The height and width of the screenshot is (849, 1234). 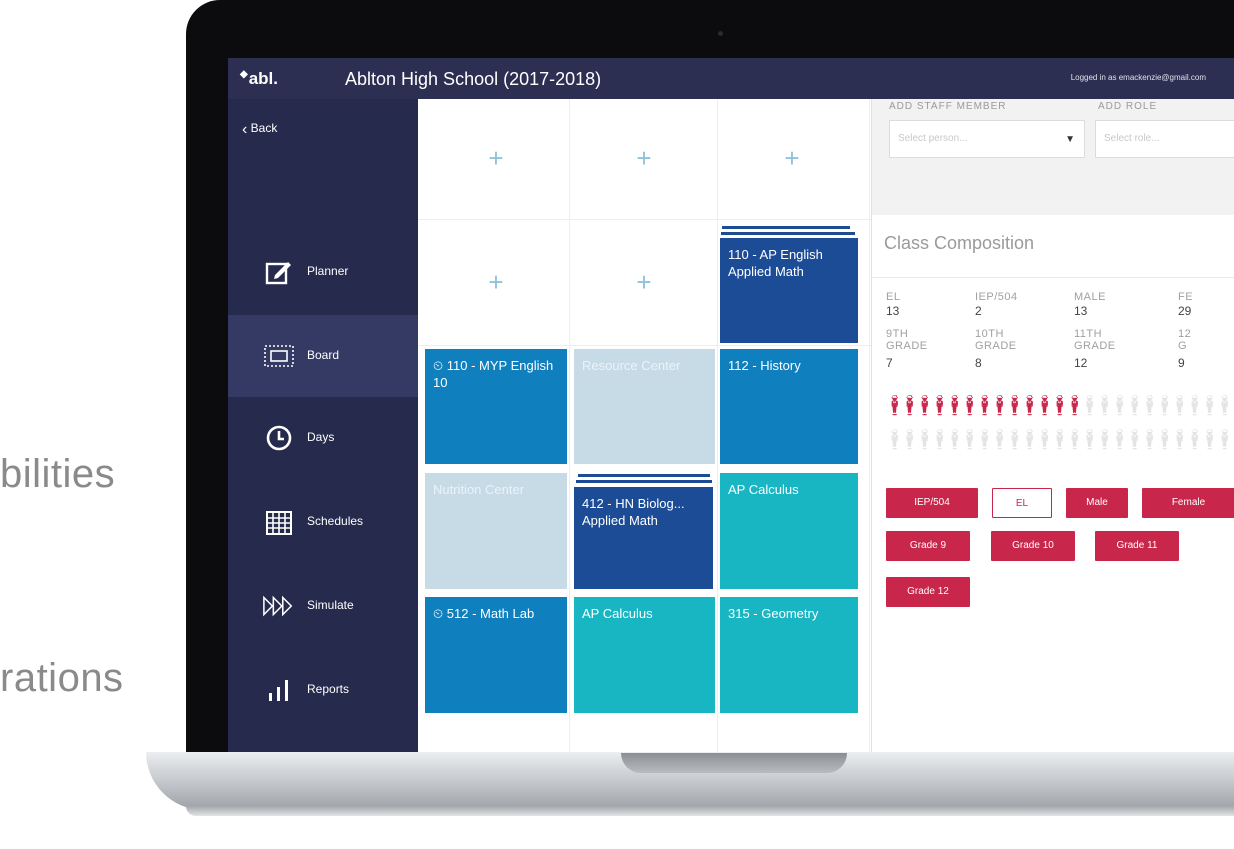 What do you see at coordinates (734, 763) in the screenshot?
I see `laptop-notch` at bounding box center [734, 763].